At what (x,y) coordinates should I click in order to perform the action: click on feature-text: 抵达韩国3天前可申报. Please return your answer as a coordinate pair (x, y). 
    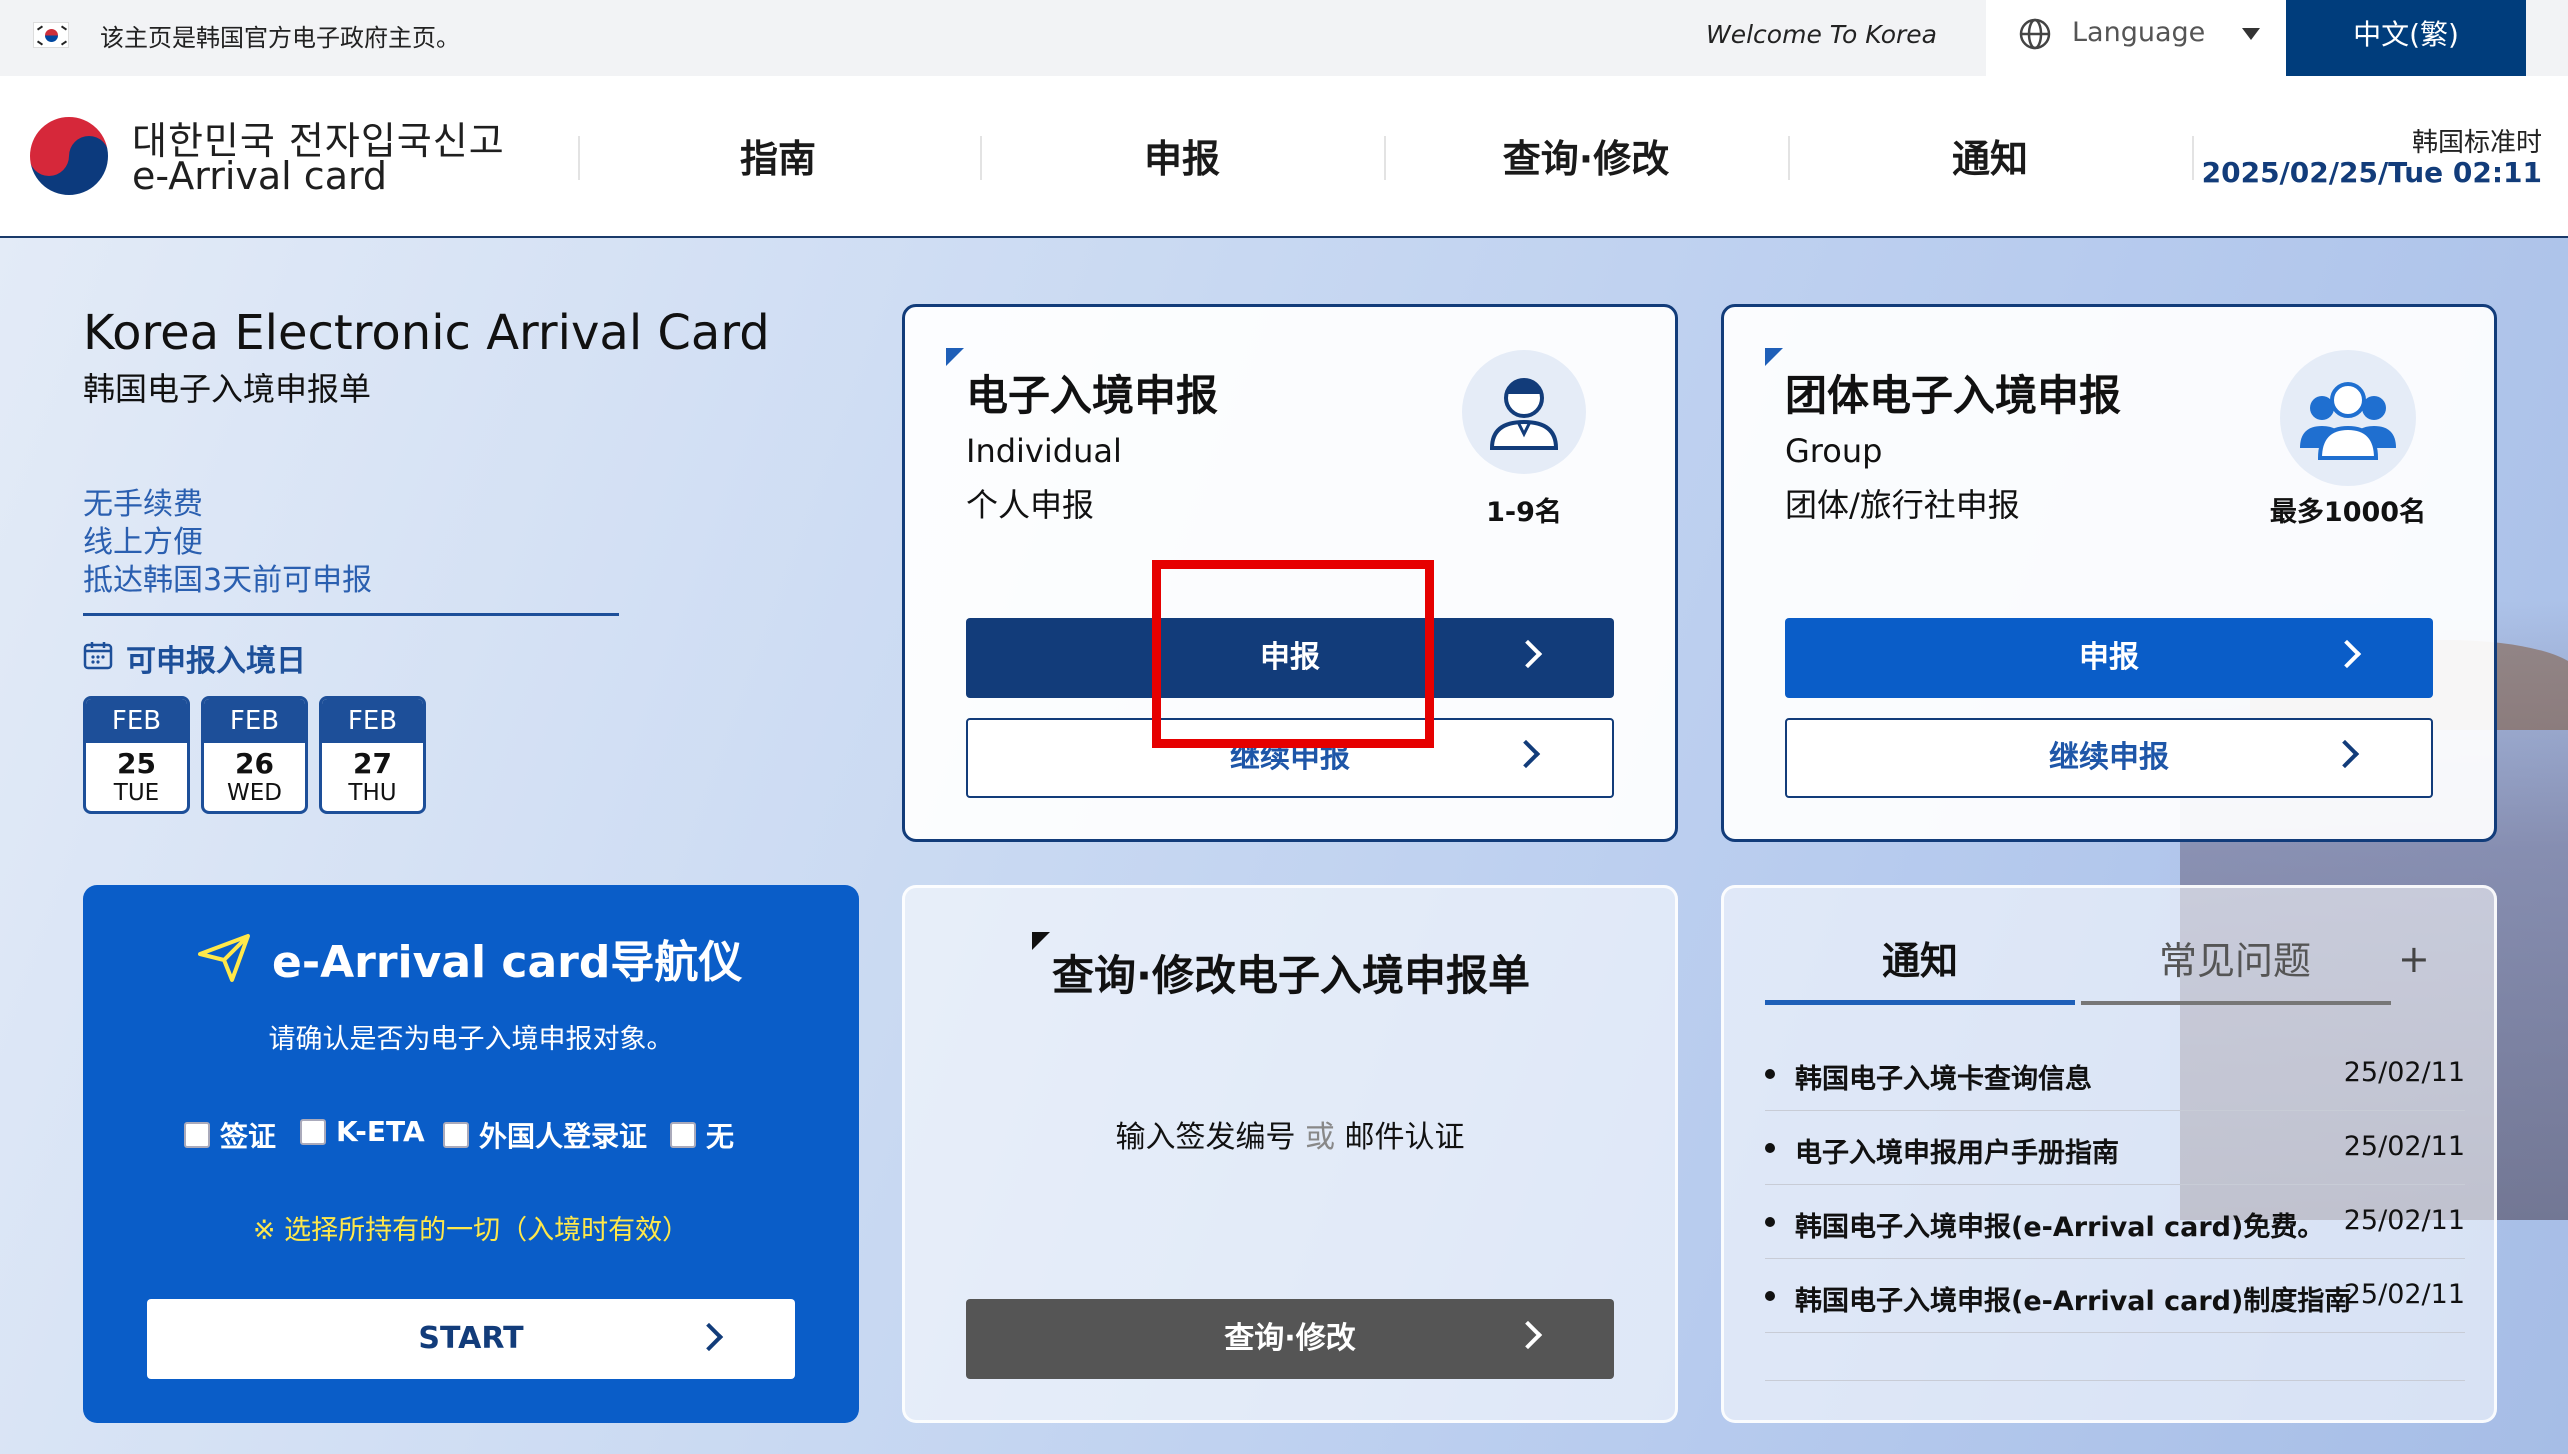
    Looking at the image, I should click on (228, 580).